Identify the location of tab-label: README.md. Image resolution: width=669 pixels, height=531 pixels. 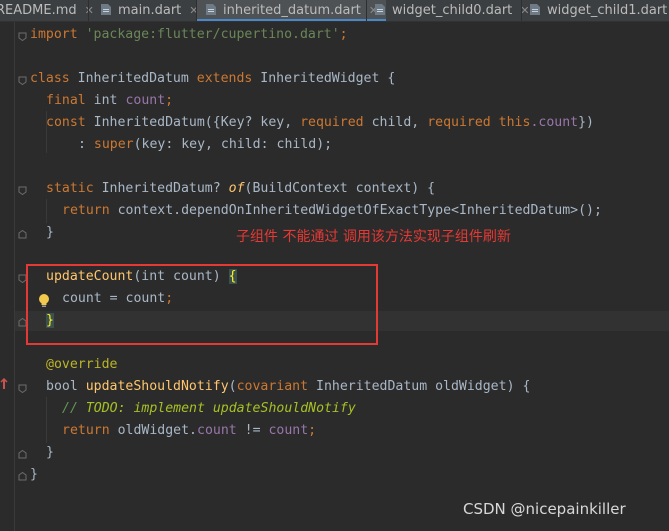
(38, 10).